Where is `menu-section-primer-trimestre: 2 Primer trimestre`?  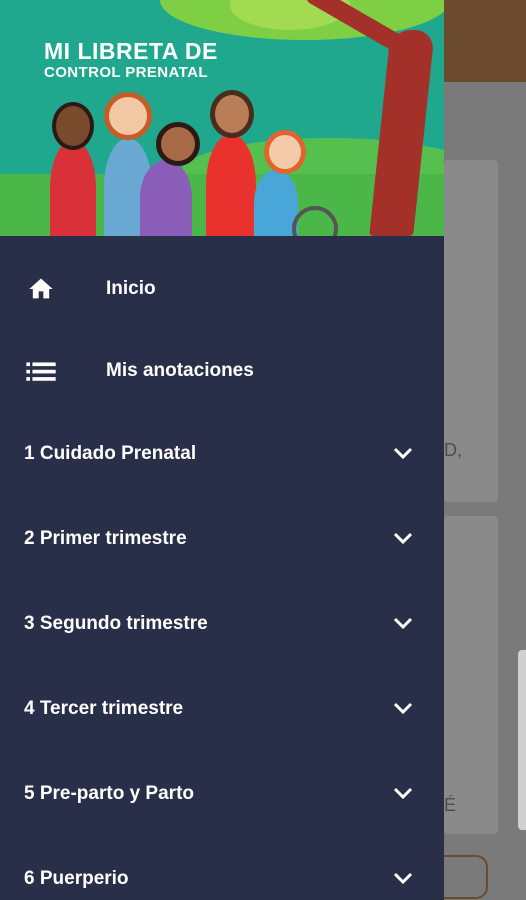
menu-section-primer-trimestre: 2 Primer trimestre is located at coordinates (222, 538).